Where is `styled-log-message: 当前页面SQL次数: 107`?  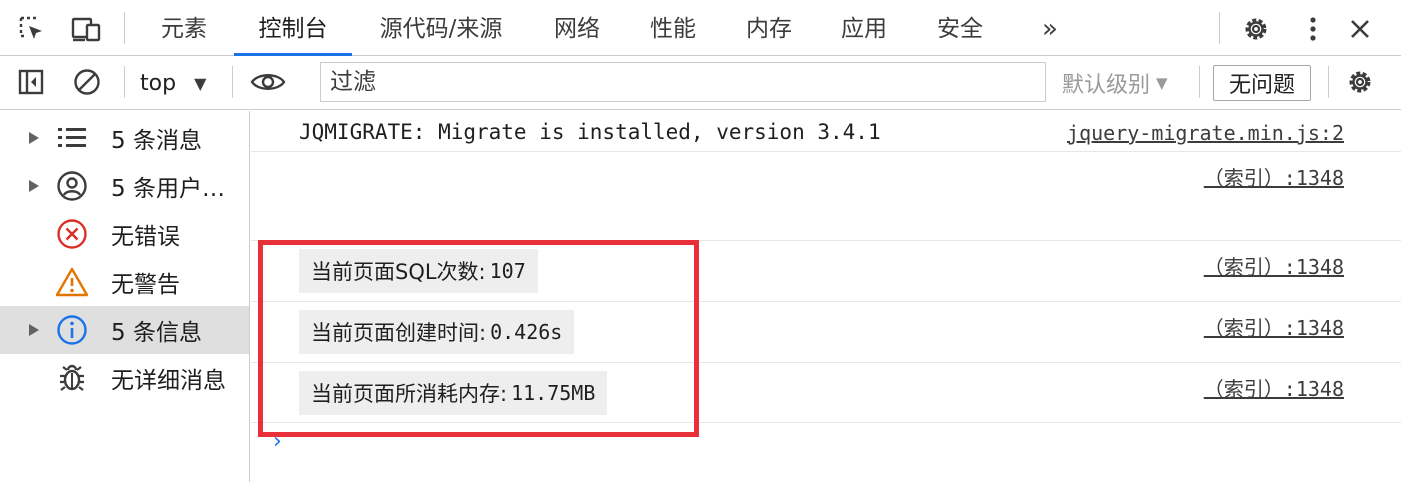 styled-log-message: 当前页面SQL次数: 107 is located at coordinates (418, 271).